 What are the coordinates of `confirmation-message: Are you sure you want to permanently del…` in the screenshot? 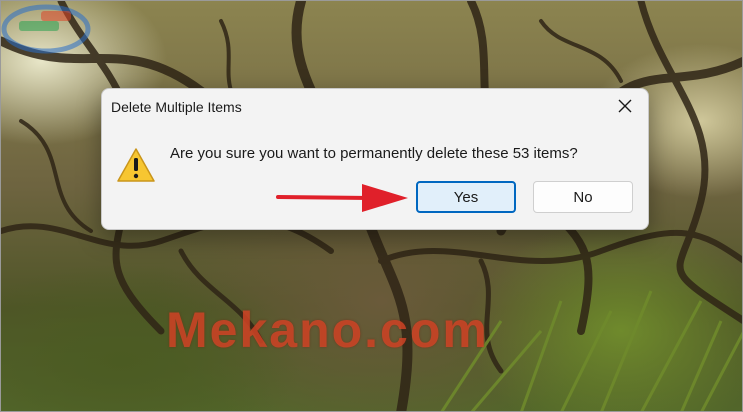 It's located at (374, 153).